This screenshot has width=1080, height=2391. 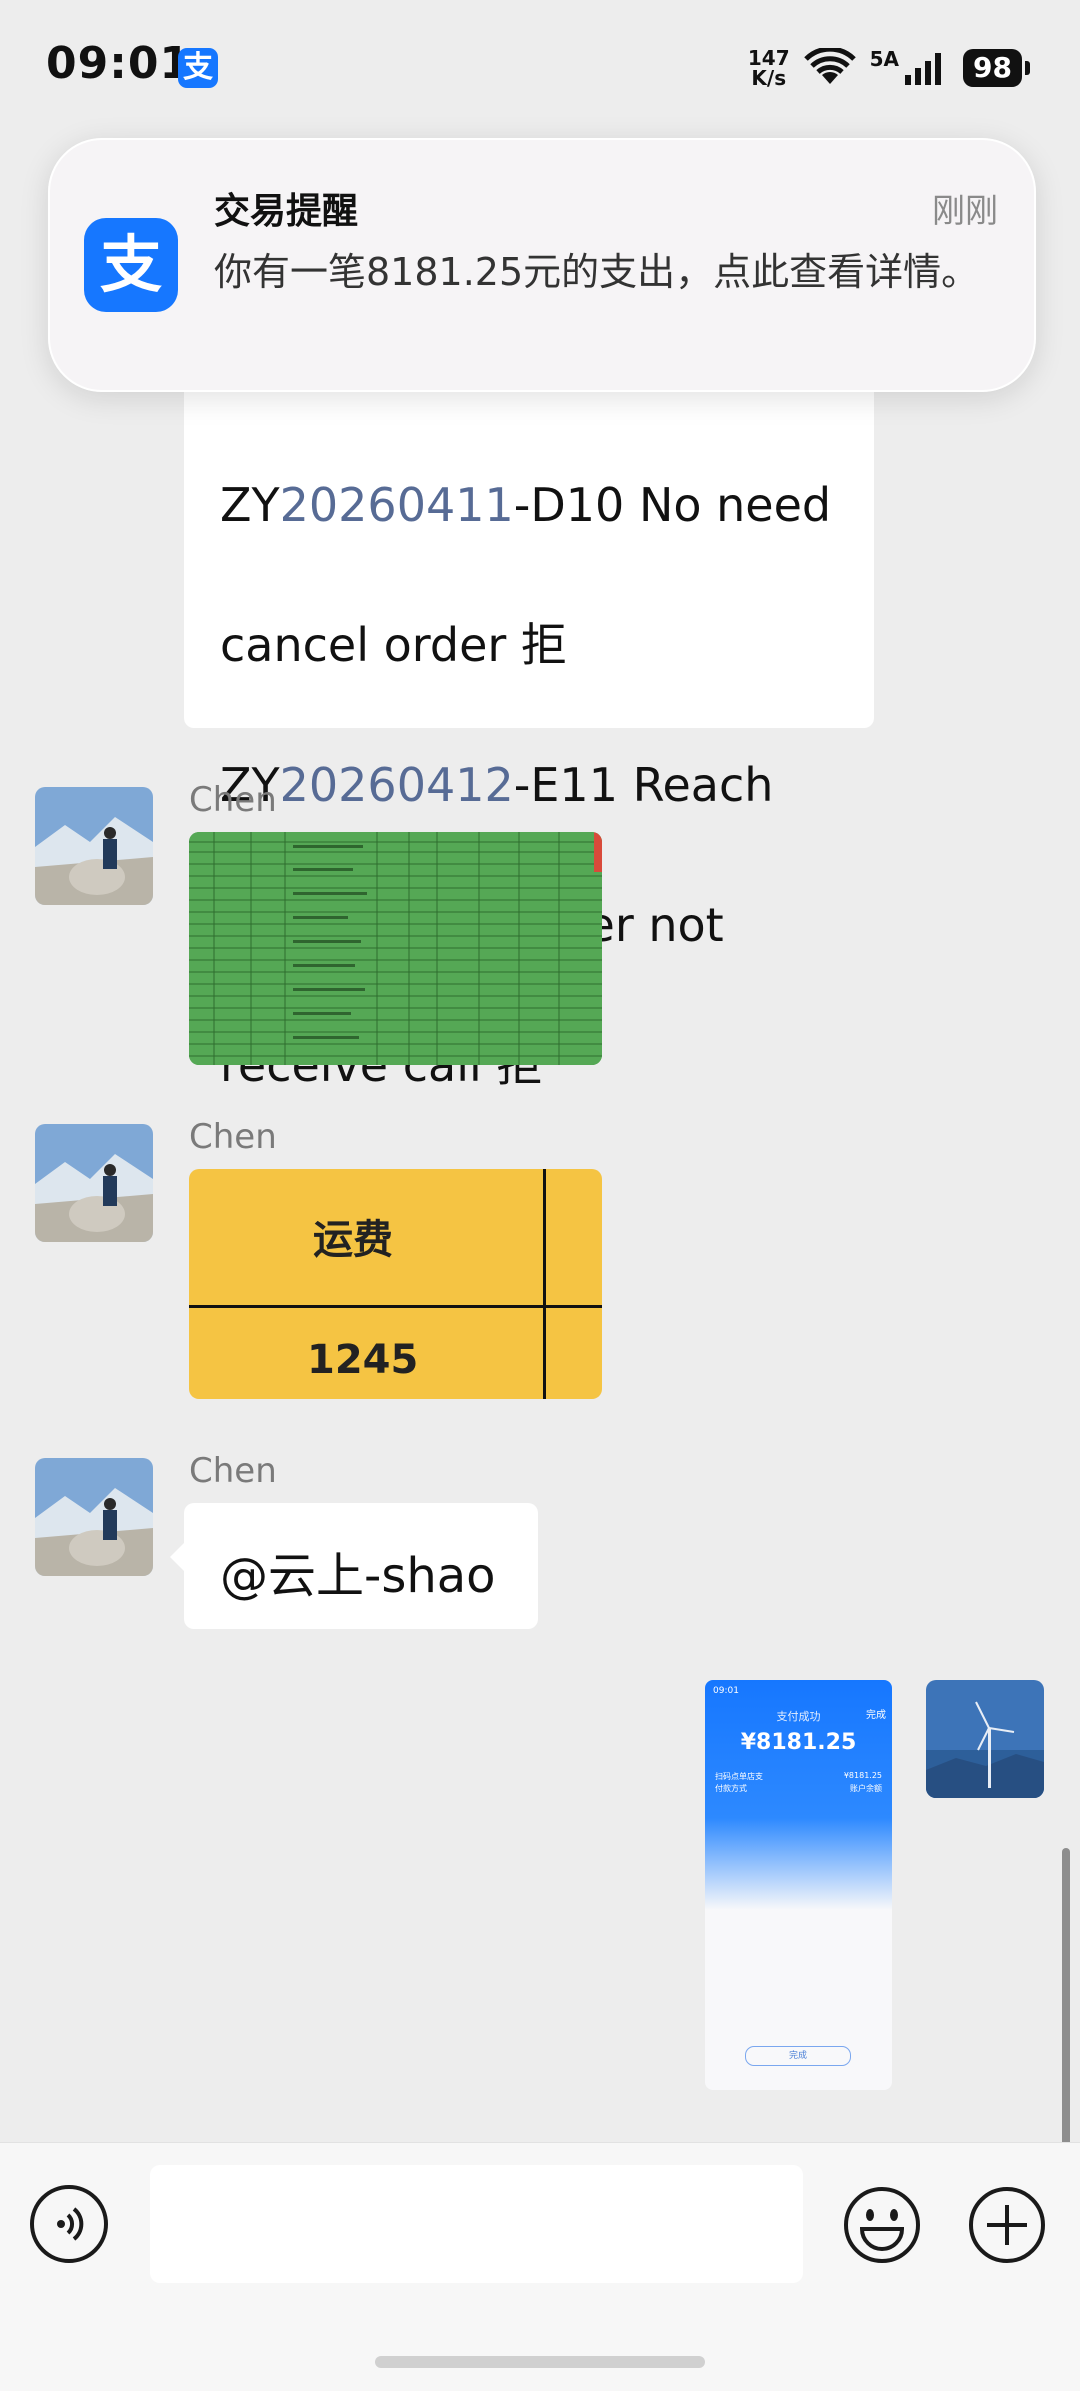 I want to click on more-button, so click(x=1007, y=2225).